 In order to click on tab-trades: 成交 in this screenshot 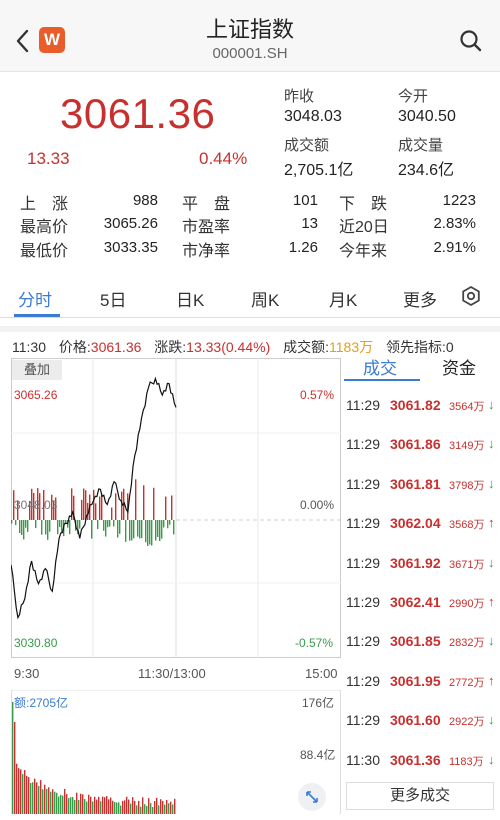, I will do `click(380, 366)`.